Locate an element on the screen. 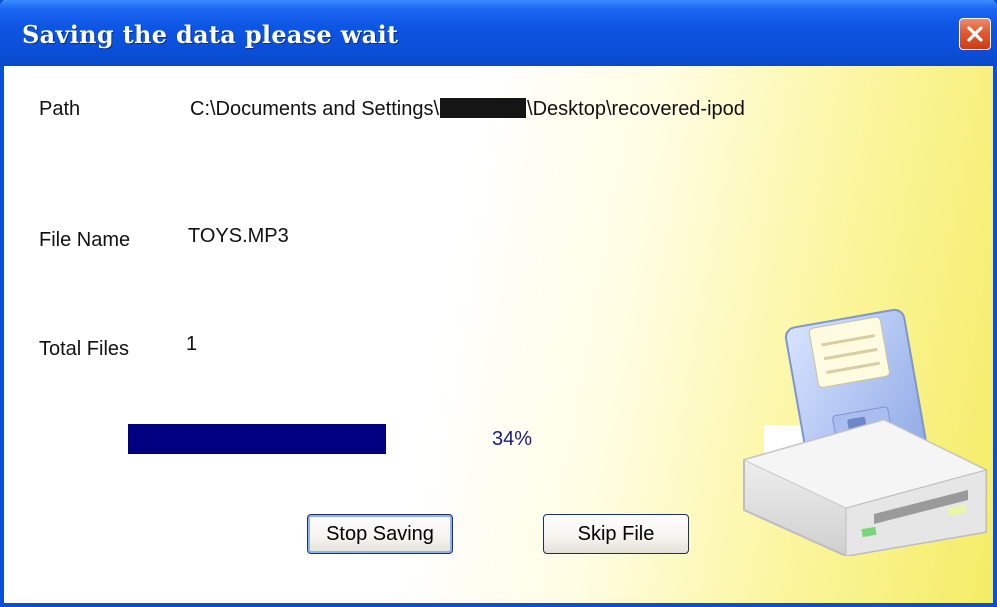  progress-fill is located at coordinates (257, 439).